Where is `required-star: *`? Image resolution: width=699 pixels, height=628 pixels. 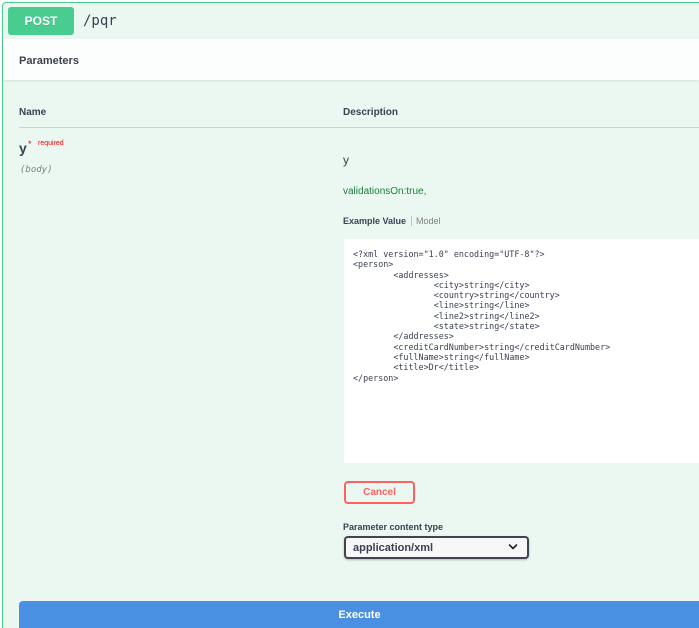 required-star: * is located at coordinates (30, 144).